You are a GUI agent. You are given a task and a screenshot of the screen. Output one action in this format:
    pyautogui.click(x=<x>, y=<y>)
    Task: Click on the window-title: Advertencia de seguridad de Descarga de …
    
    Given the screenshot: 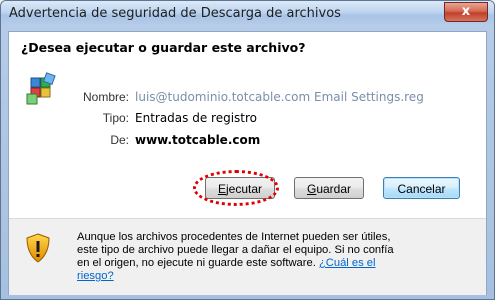 What is the action you would take?
    pyautogui.click(x=175, y=13)
    